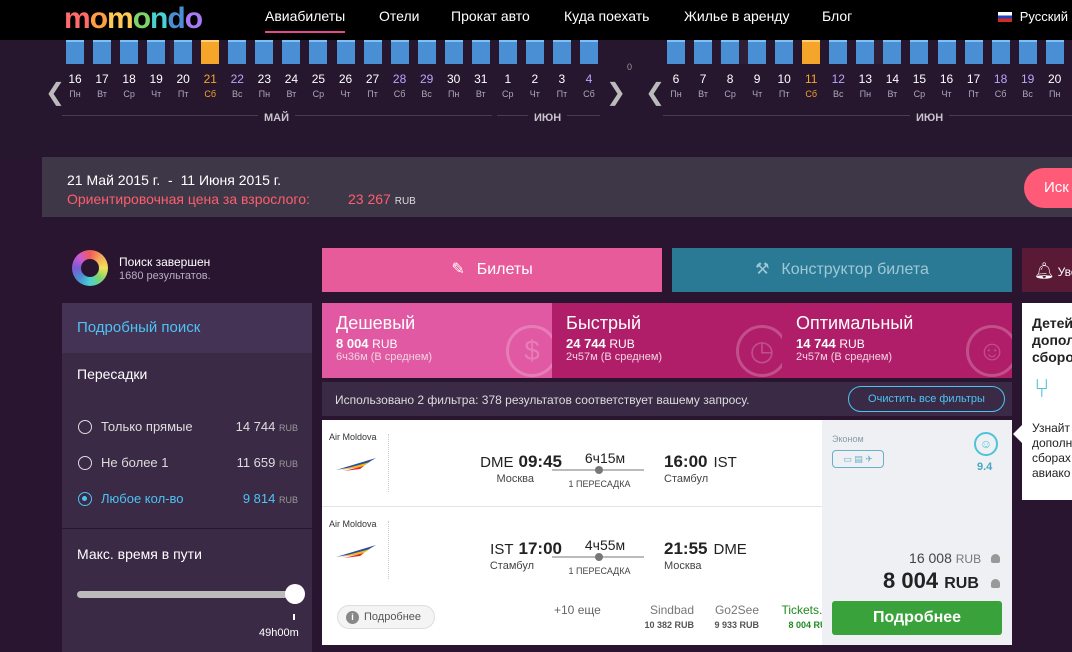 The height and width of the screenshot is (652, 1072). What do you see at coordinates (919, 85) in the screenshot?
I see `calendar-day: 15 Ср` at bounding box center [919, 85].